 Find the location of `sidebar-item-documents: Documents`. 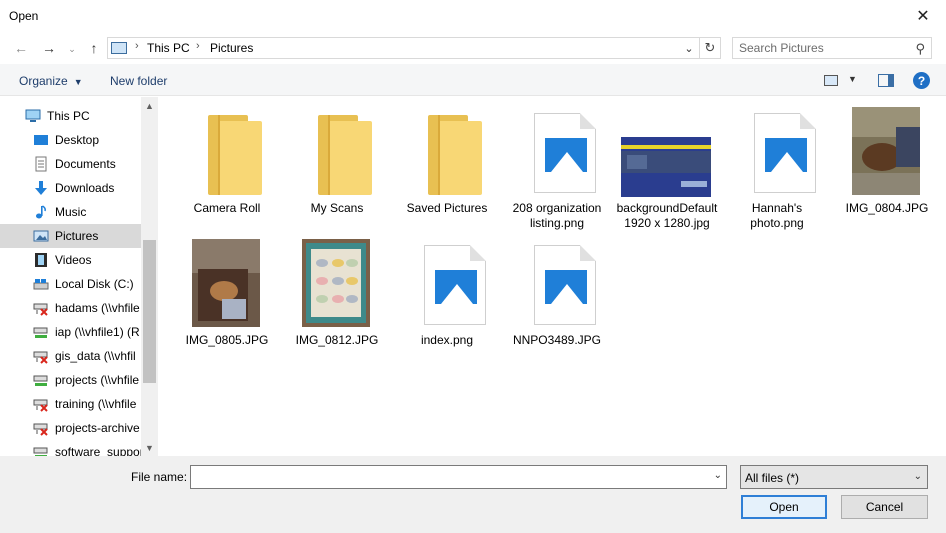

sidebar-item-documents: Documents is located at coordinates (70, 164).